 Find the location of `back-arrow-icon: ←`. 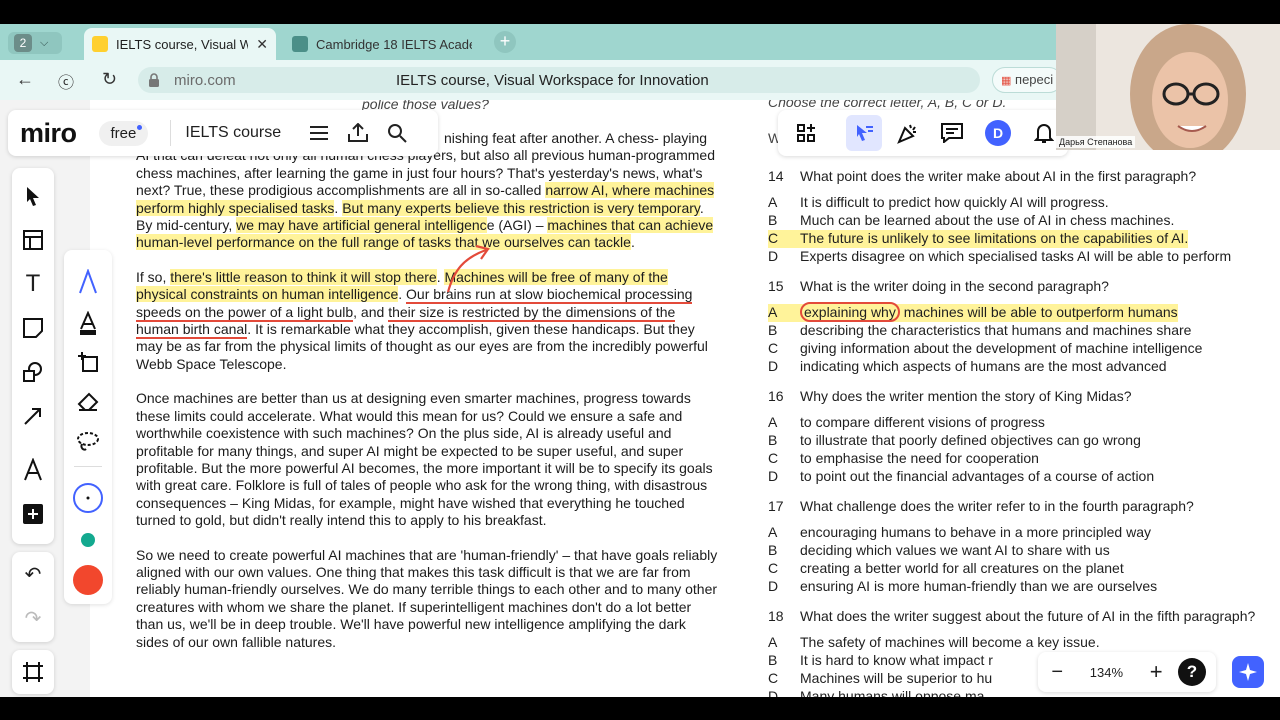

back-arrow-icon: ← is located at coordinates (25, 79).